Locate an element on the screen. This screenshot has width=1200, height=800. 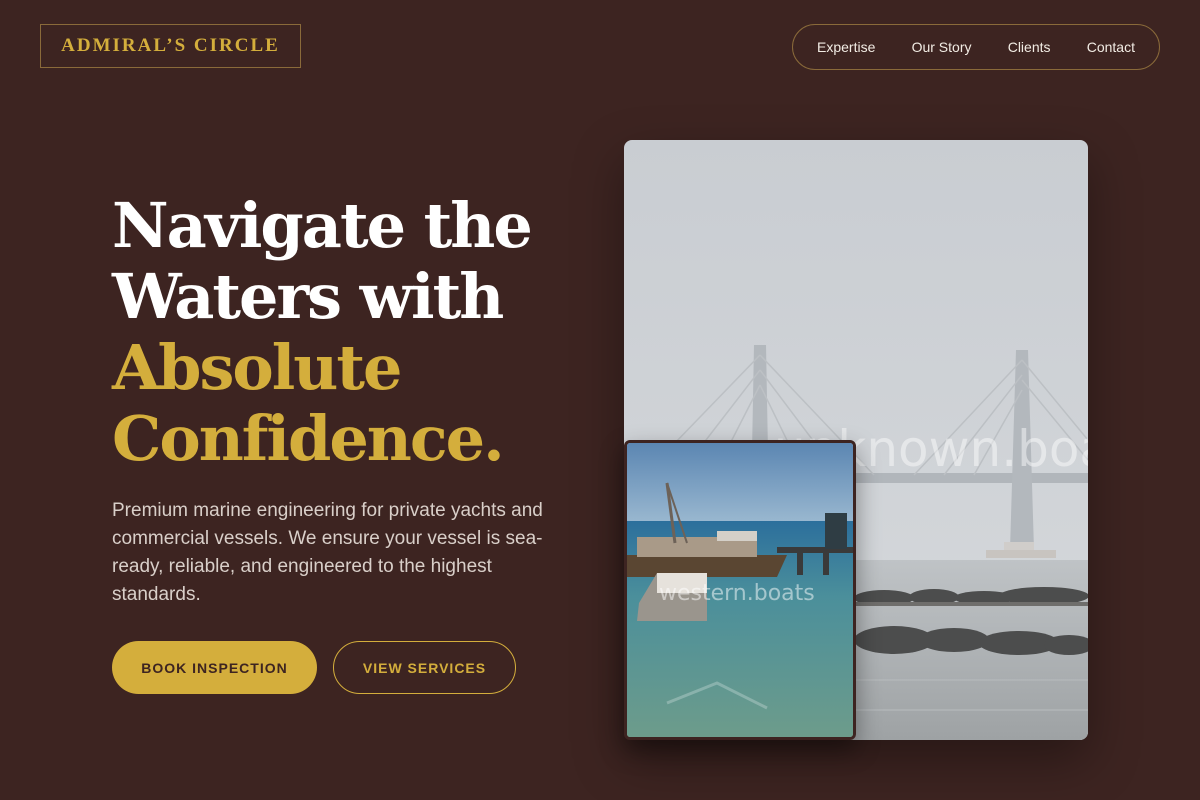
hero-title-line-1: Navigate the is located at coordinates (322, 225).